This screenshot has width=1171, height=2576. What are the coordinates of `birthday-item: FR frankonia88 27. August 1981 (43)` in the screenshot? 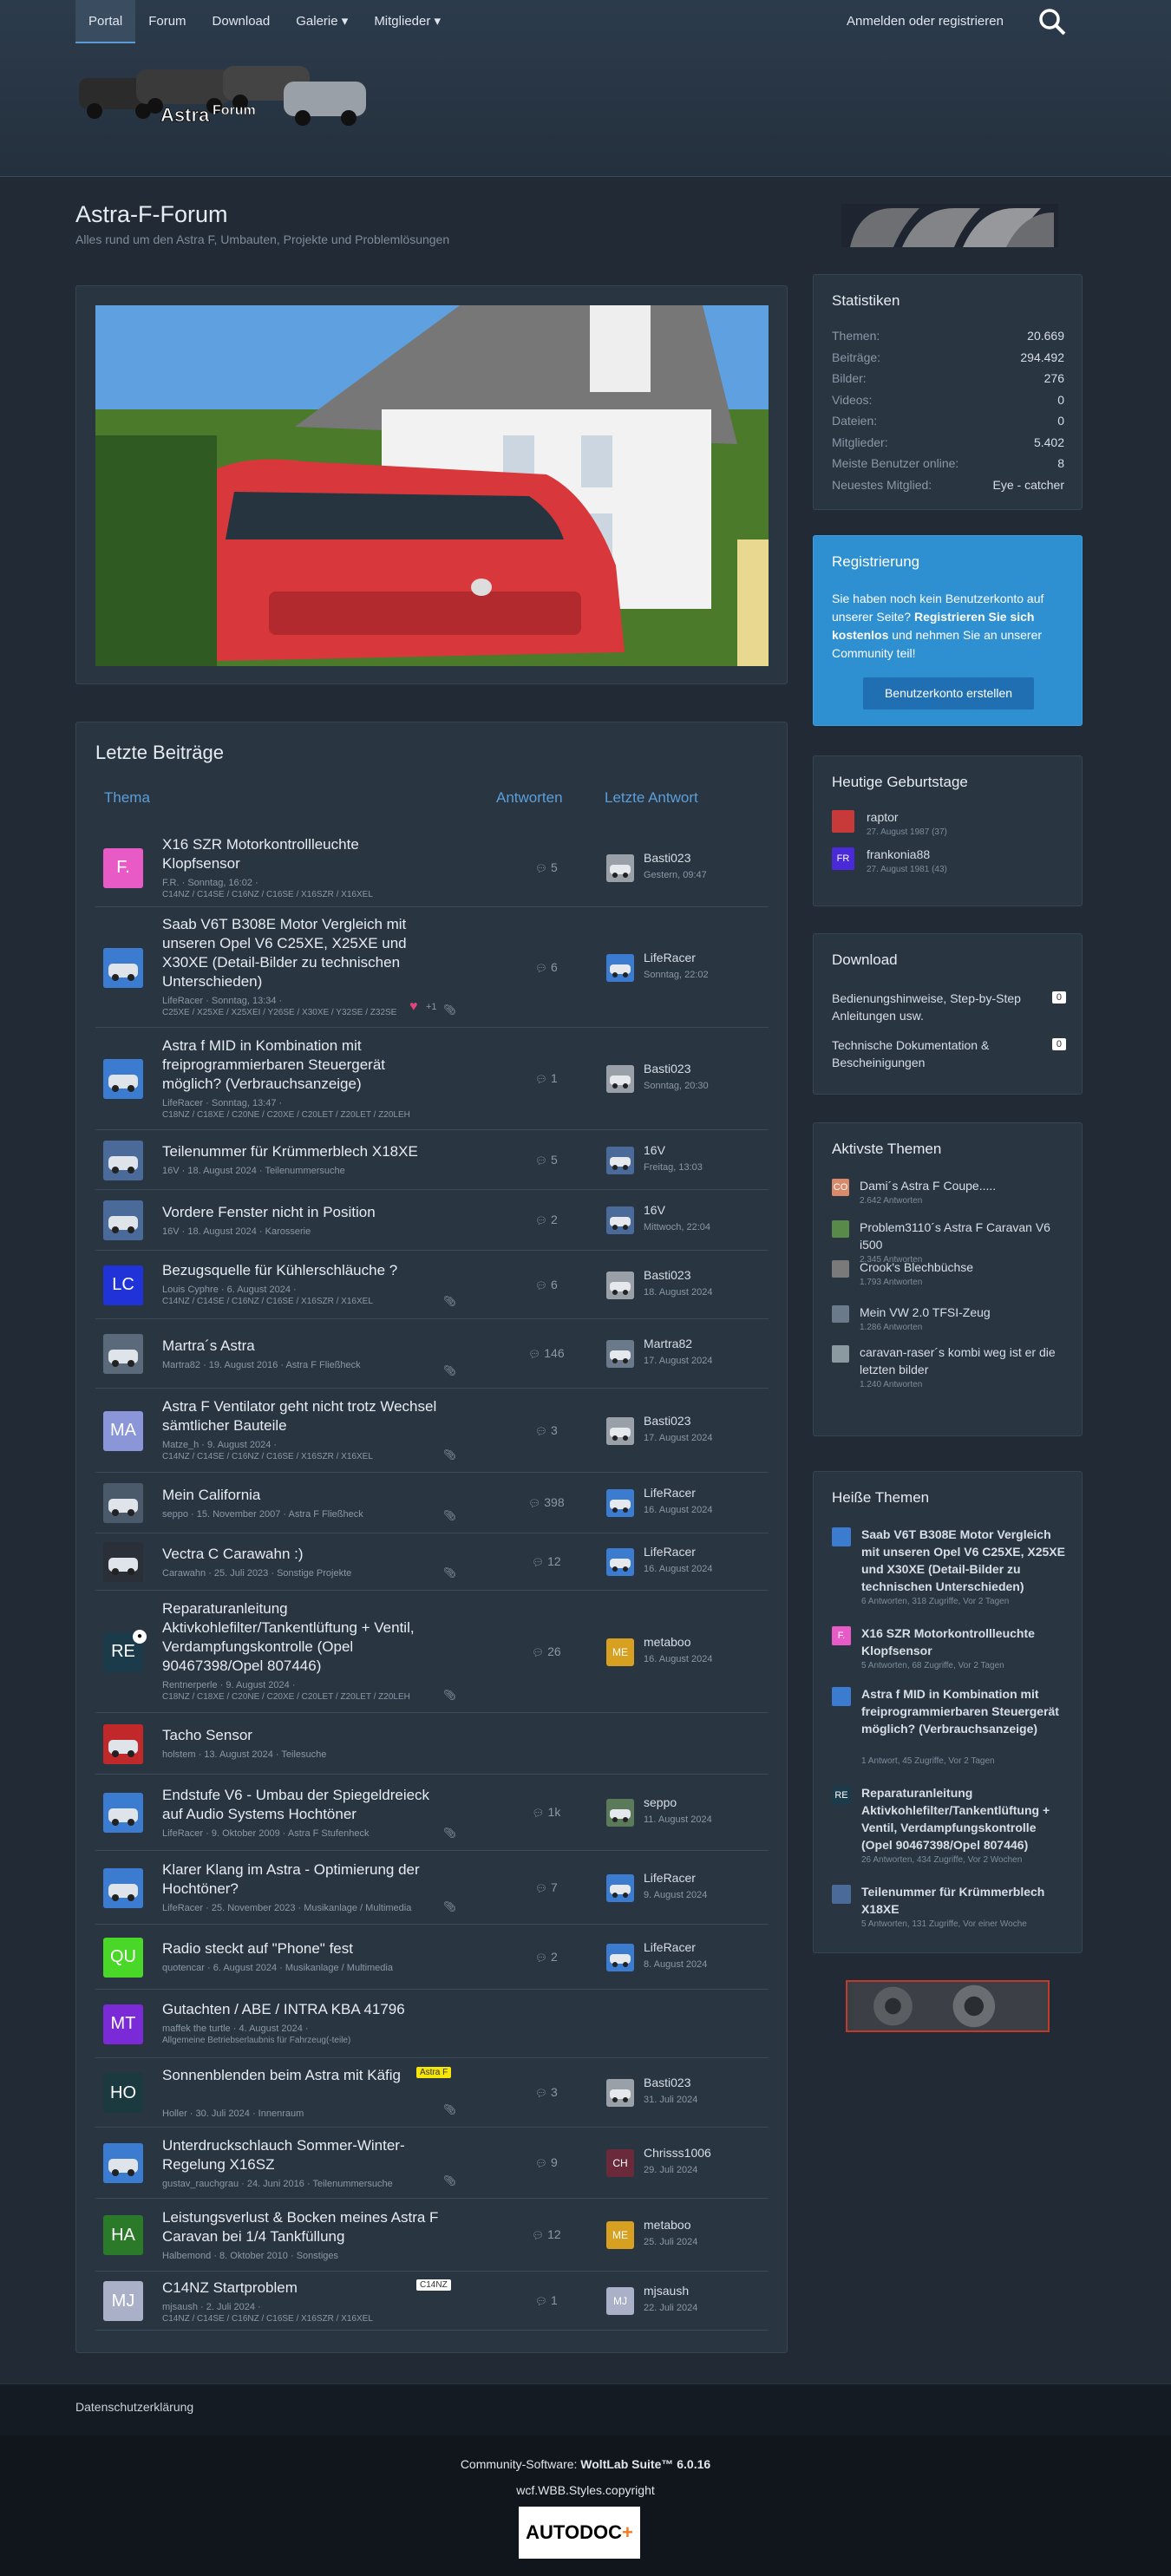 It's located at (949, 861).